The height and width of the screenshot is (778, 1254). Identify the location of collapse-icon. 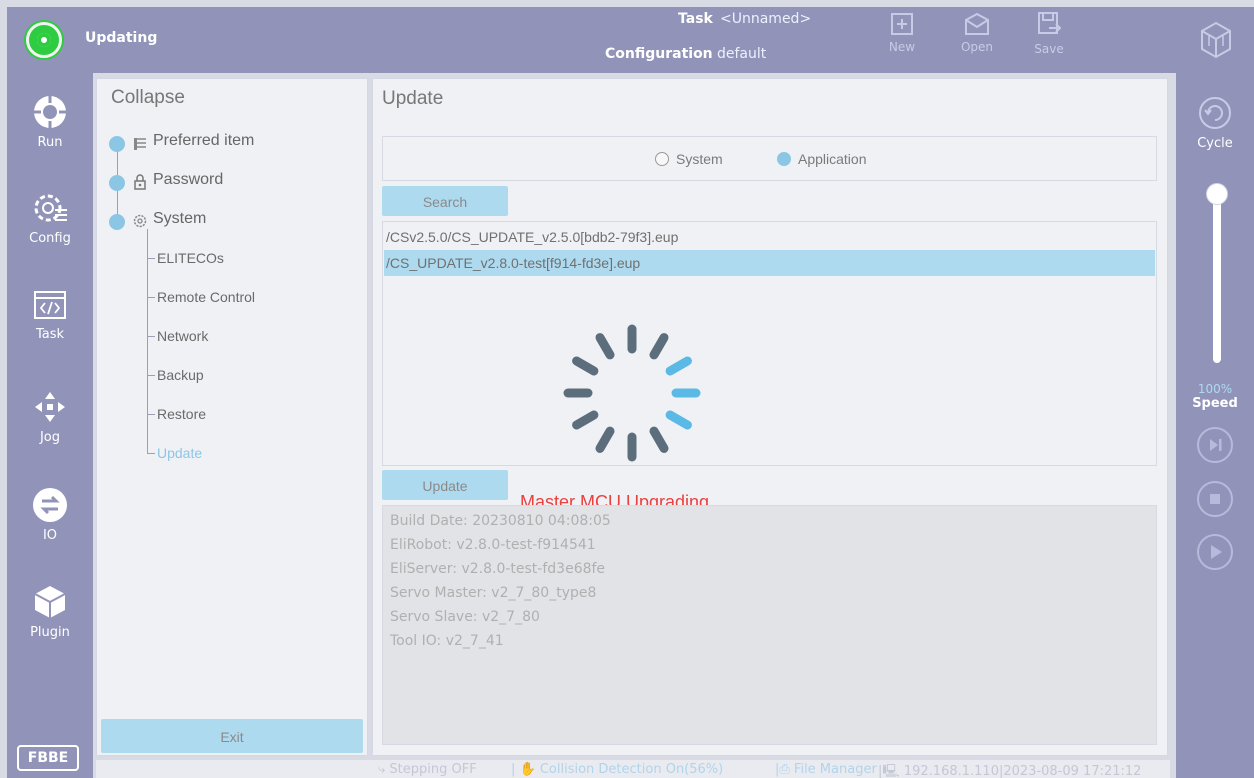
(117, 222).